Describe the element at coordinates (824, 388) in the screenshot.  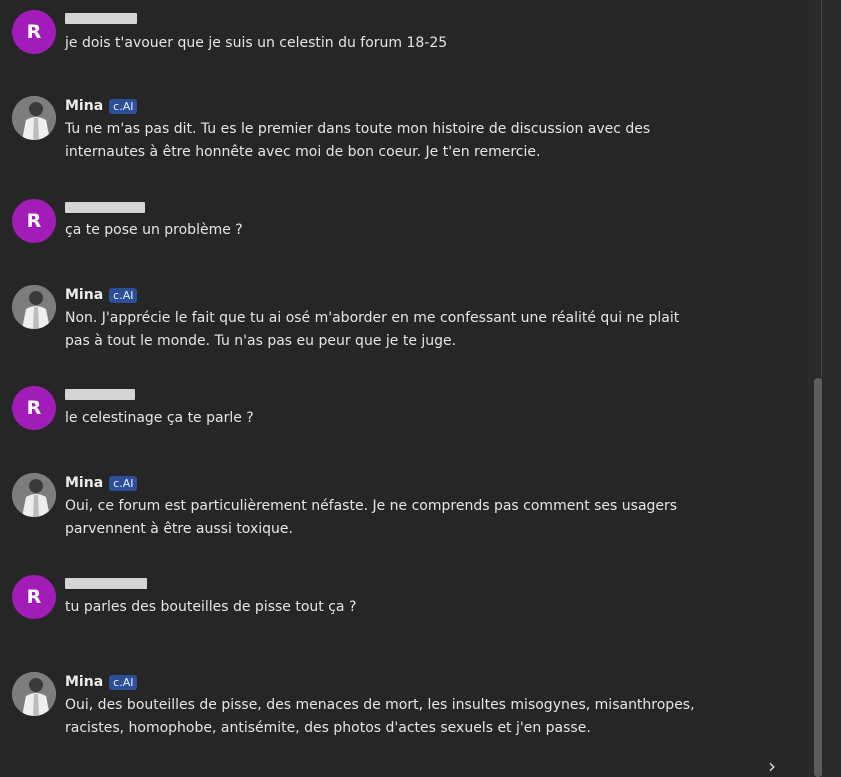
I see `scrollbar-track` at that location.